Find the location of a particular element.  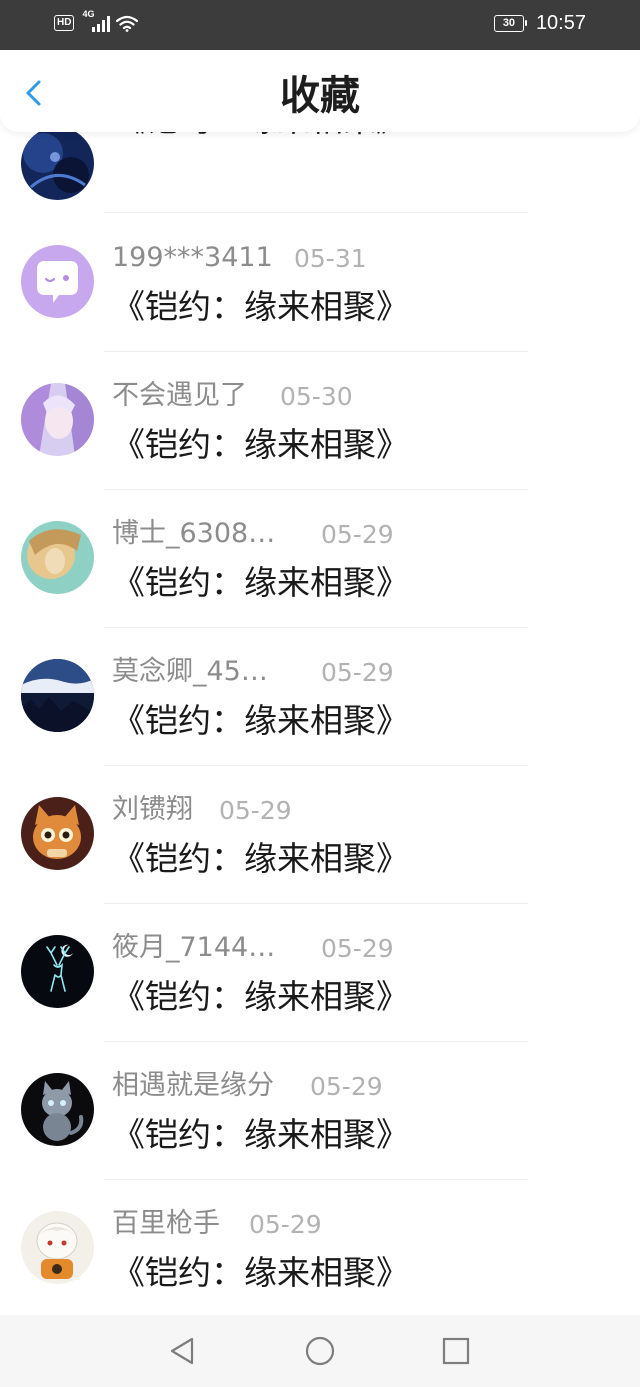

landscape-avatar is located at coordinates (57, 695).